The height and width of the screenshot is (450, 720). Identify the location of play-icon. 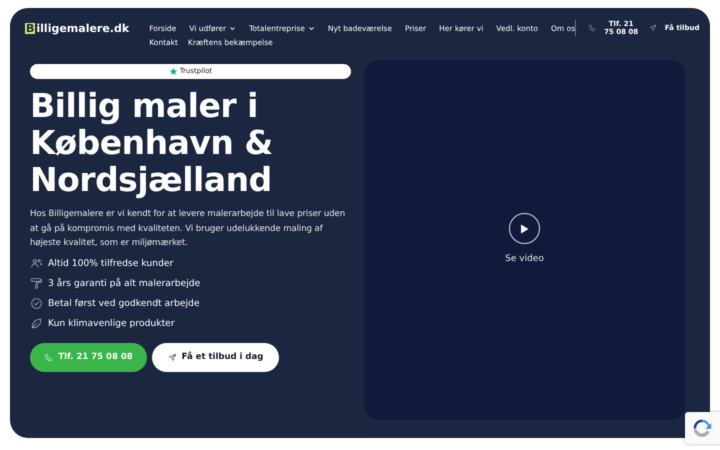
(524, 229).